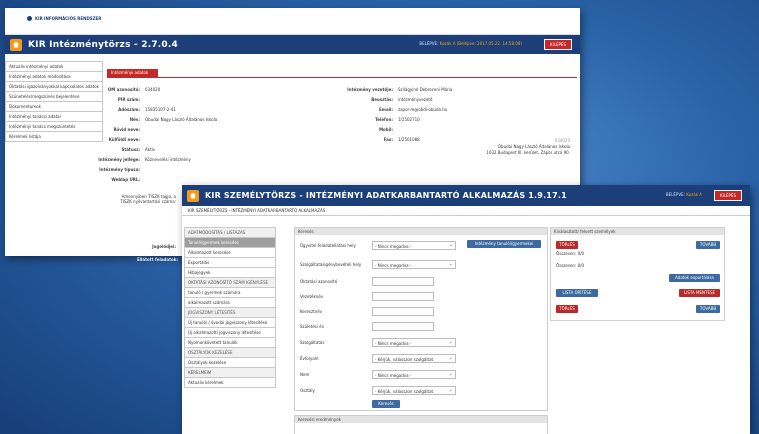 Image resolution: width=759 pixels, height=434 pixels. What do you see at coordinates (230, 363) in the screenshot?
I see `sidebar-item: Osztályok kezelése` at bounding box center [230, 363].